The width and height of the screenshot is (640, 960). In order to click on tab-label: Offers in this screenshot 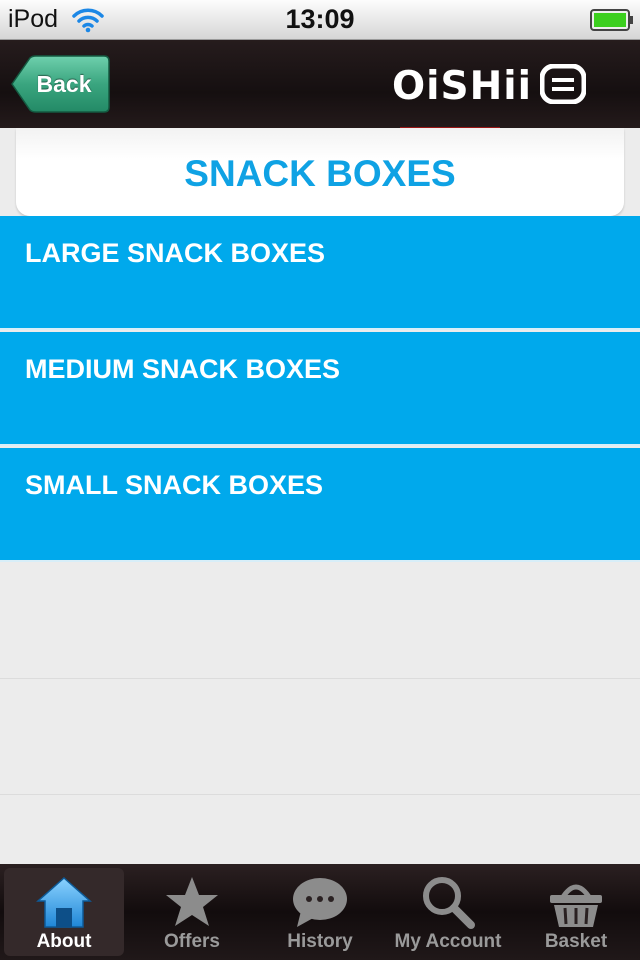, I will do `click(192, 941)`.